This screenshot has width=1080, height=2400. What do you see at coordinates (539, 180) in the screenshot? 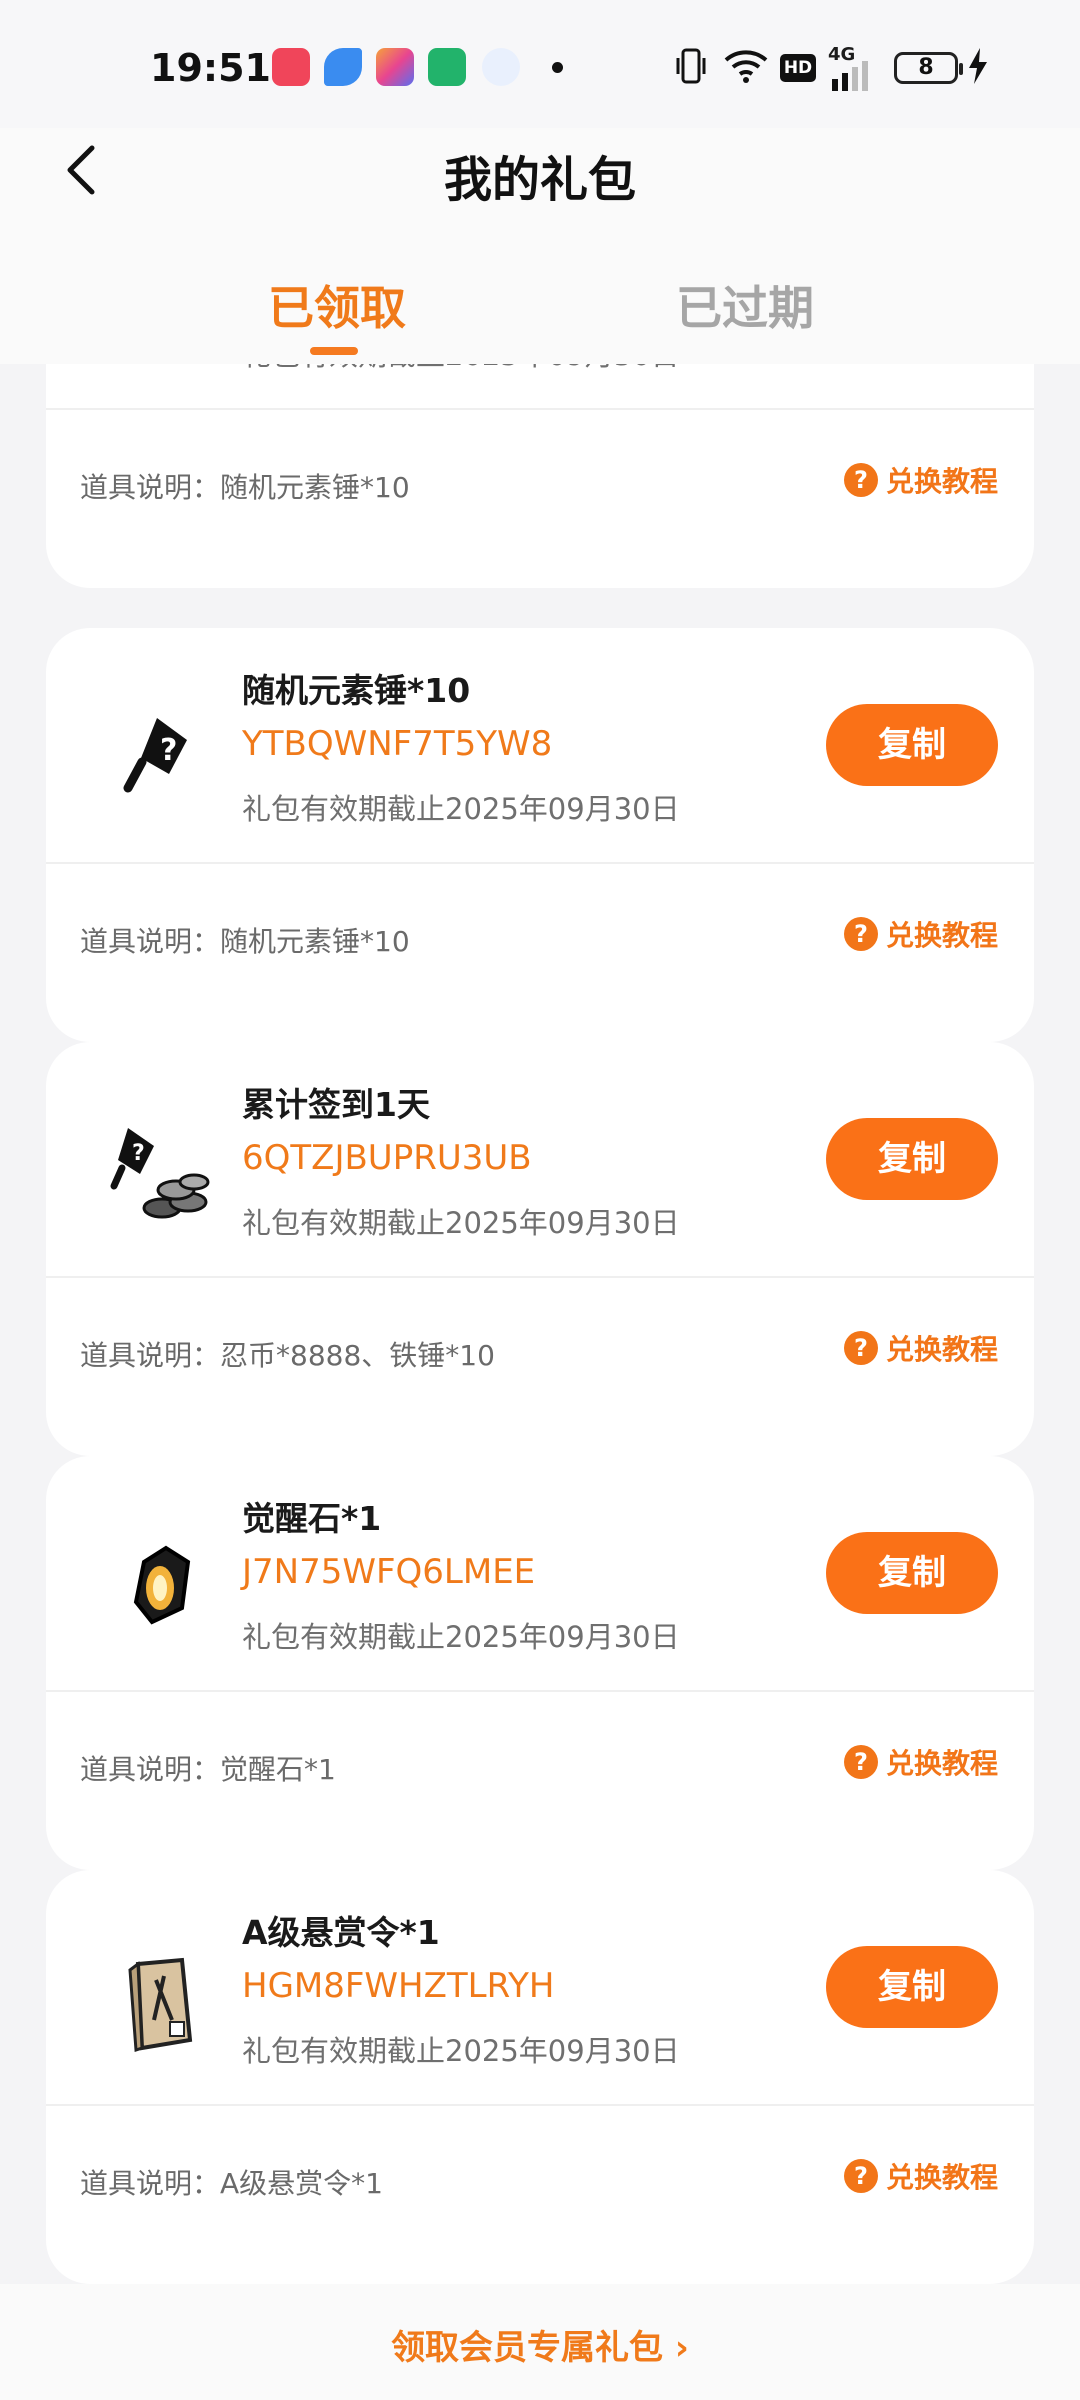
I see `page-title: 我的礼包` at bounding box center [539, 180].